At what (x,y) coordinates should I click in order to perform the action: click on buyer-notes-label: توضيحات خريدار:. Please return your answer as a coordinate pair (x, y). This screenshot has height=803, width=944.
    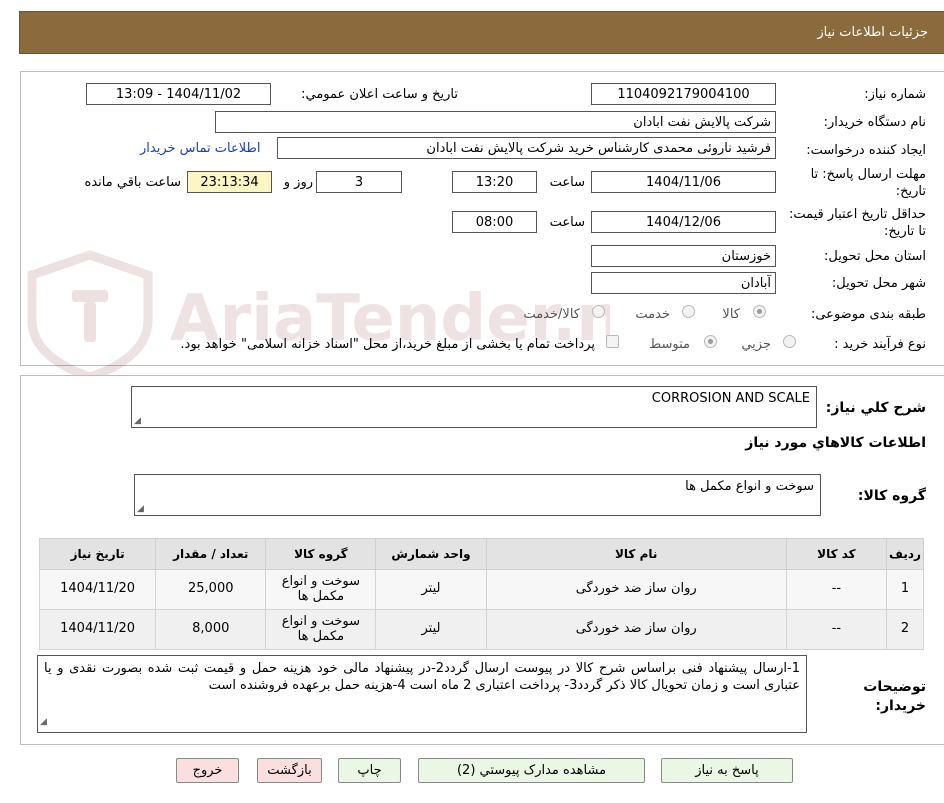
    Looking at the image, I should click on (894, 696).